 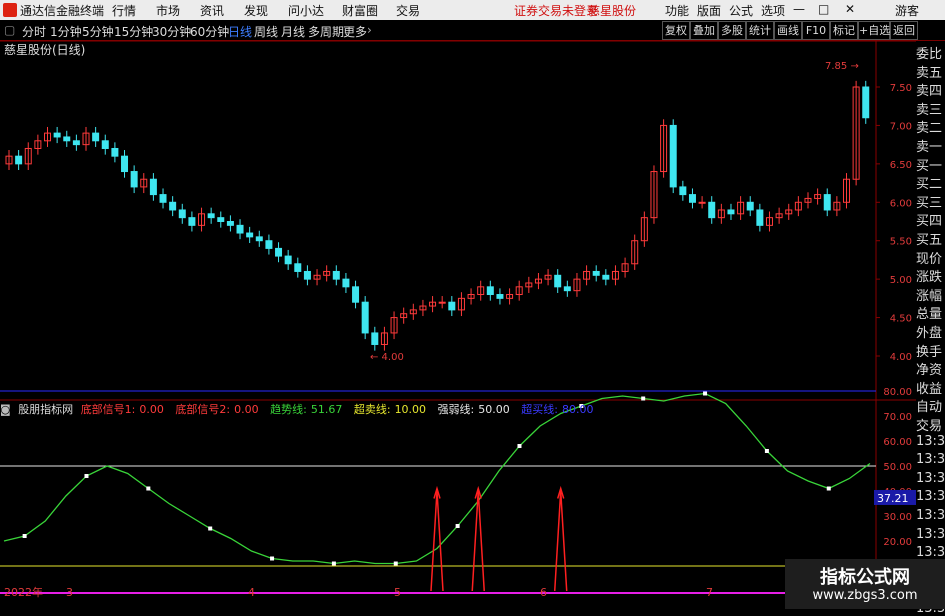 I want to click on menu-shichang: 市场, so click(x=168, y=10).